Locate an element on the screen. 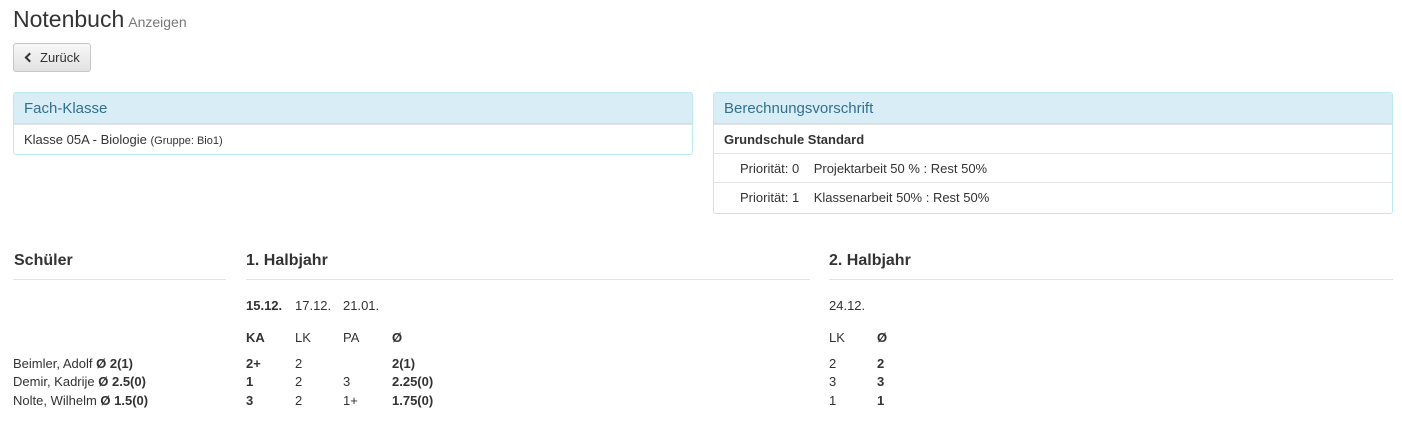 This screenshot has width=1402, height=444. date-header: 15.12. is located at coordinates (264, 305).